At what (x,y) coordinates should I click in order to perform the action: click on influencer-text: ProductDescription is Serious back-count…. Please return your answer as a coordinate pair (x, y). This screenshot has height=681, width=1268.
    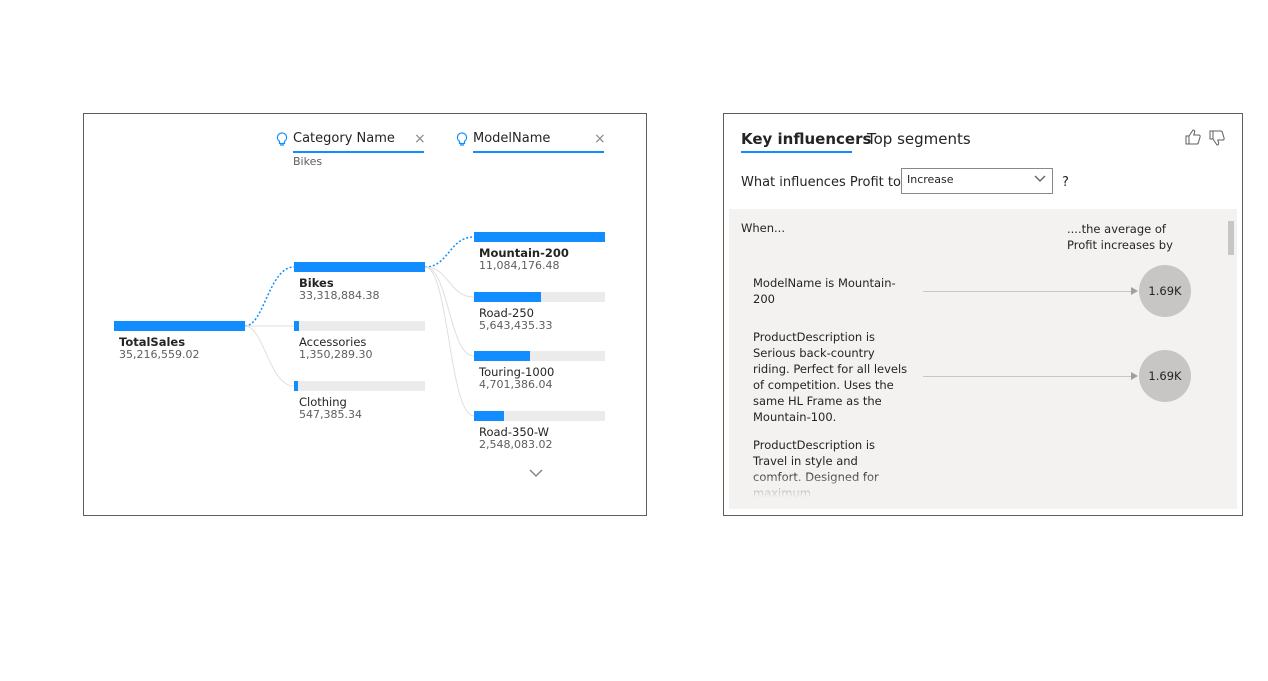
    Looking at the image, I should click on (830, 377).